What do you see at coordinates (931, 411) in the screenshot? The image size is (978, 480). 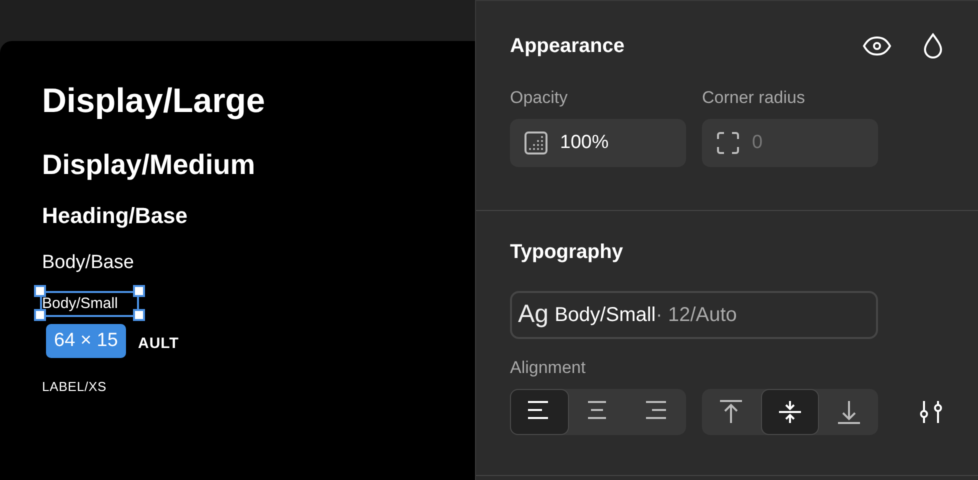 I see `settings-sliders-icon` at bounding box center [931, 411].